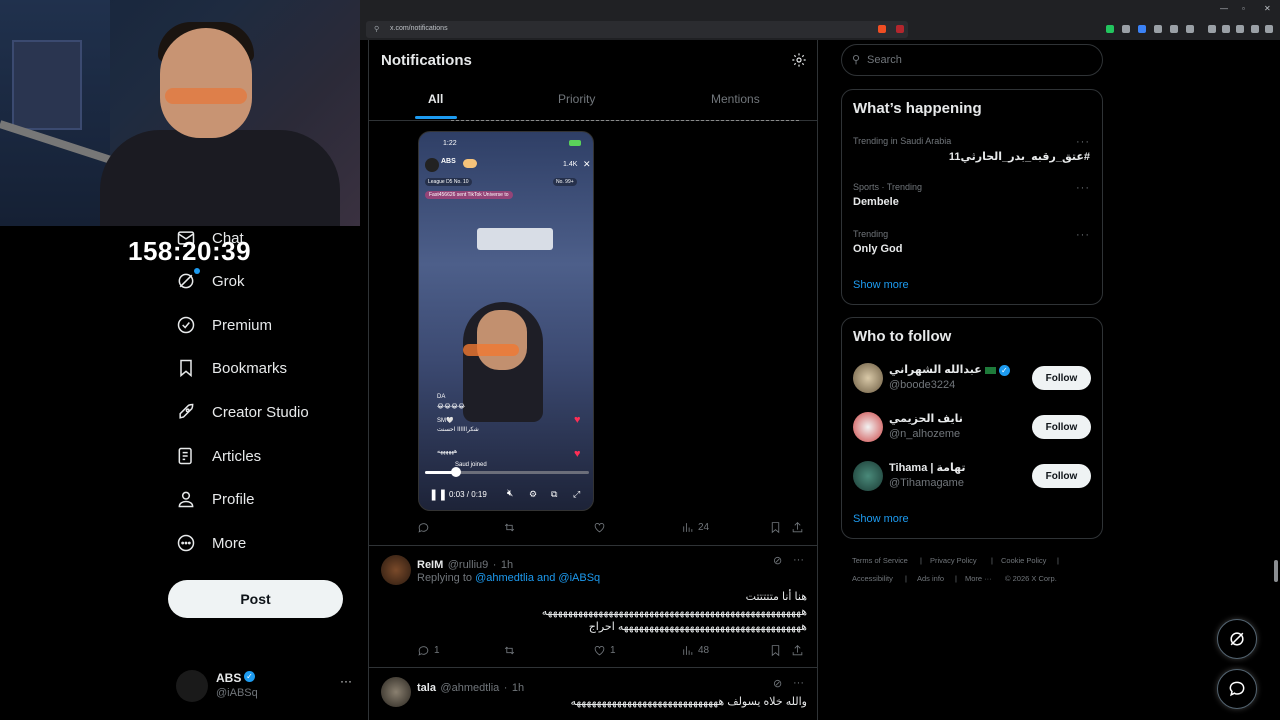 This screenshot has height=720, width=1280. What do you see at coordinates (1226, 29) in the screenshot?
I see `wallet-icon` at bounding box center [1226, 29].